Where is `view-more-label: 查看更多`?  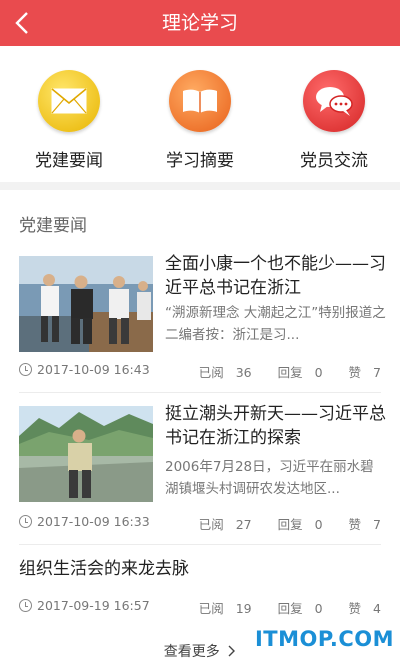 view-more-label: 查看更多 is located at coordinates (191, 652).